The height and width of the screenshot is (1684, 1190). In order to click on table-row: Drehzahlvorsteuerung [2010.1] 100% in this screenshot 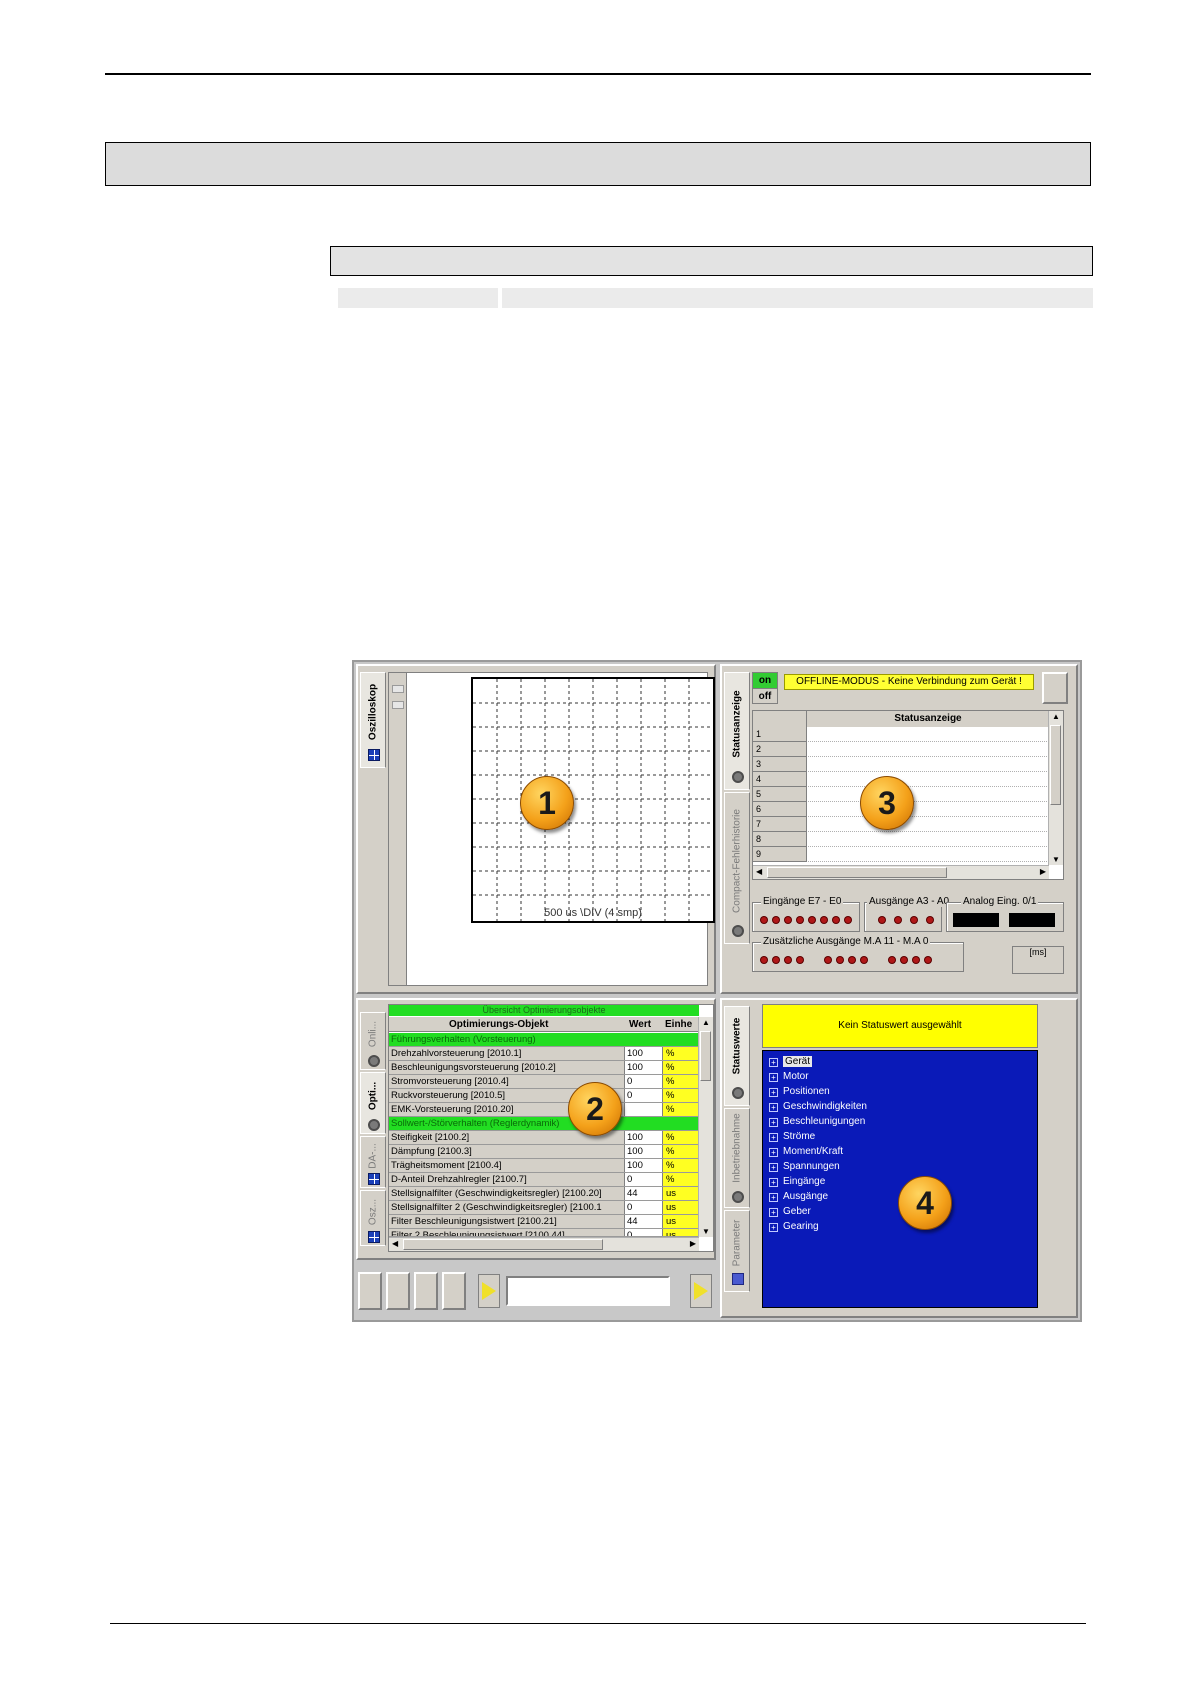, I will do `click(544, 1054)`.